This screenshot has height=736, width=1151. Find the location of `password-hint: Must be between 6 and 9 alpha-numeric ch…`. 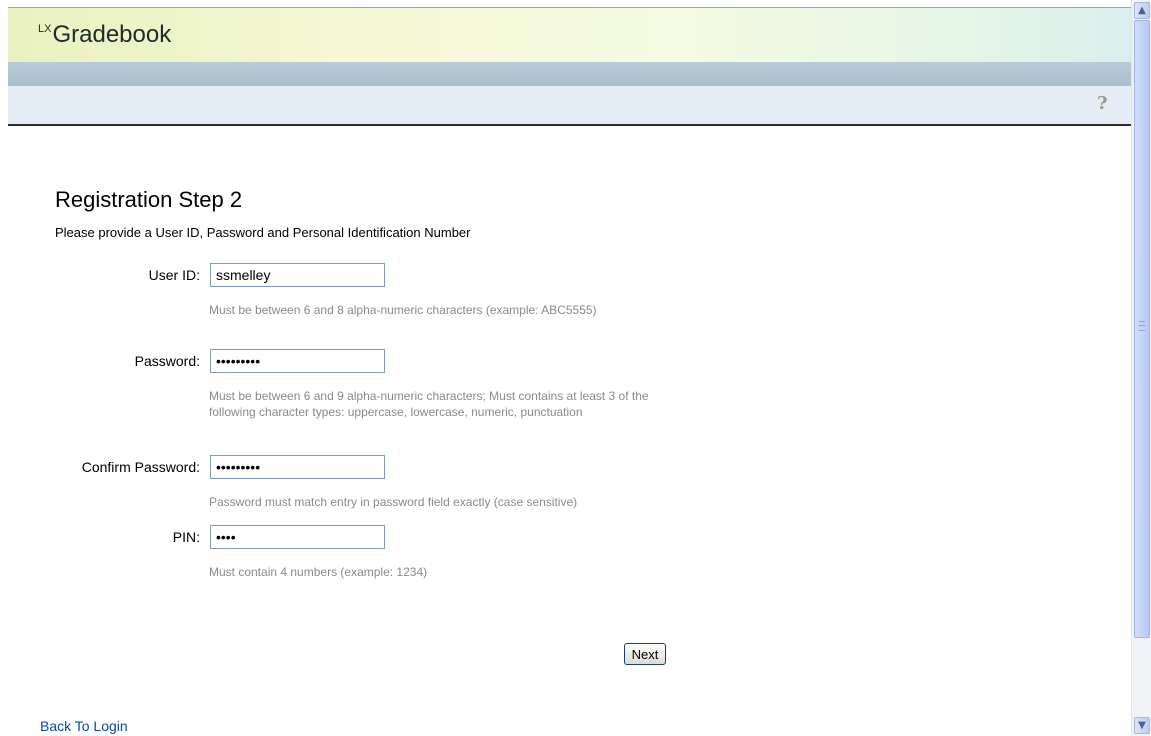

password-hint: Must be between 6 and 9 alpha-numeric ch… is located at coordinates (429, 404).